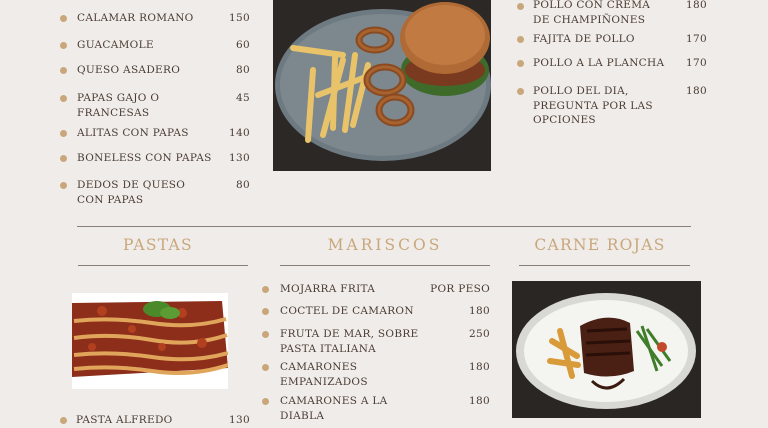 The image size is (768, 428). Describe the element at coordinates (385, 265) in the screenshot. I see `mariscos-underline` at that location.